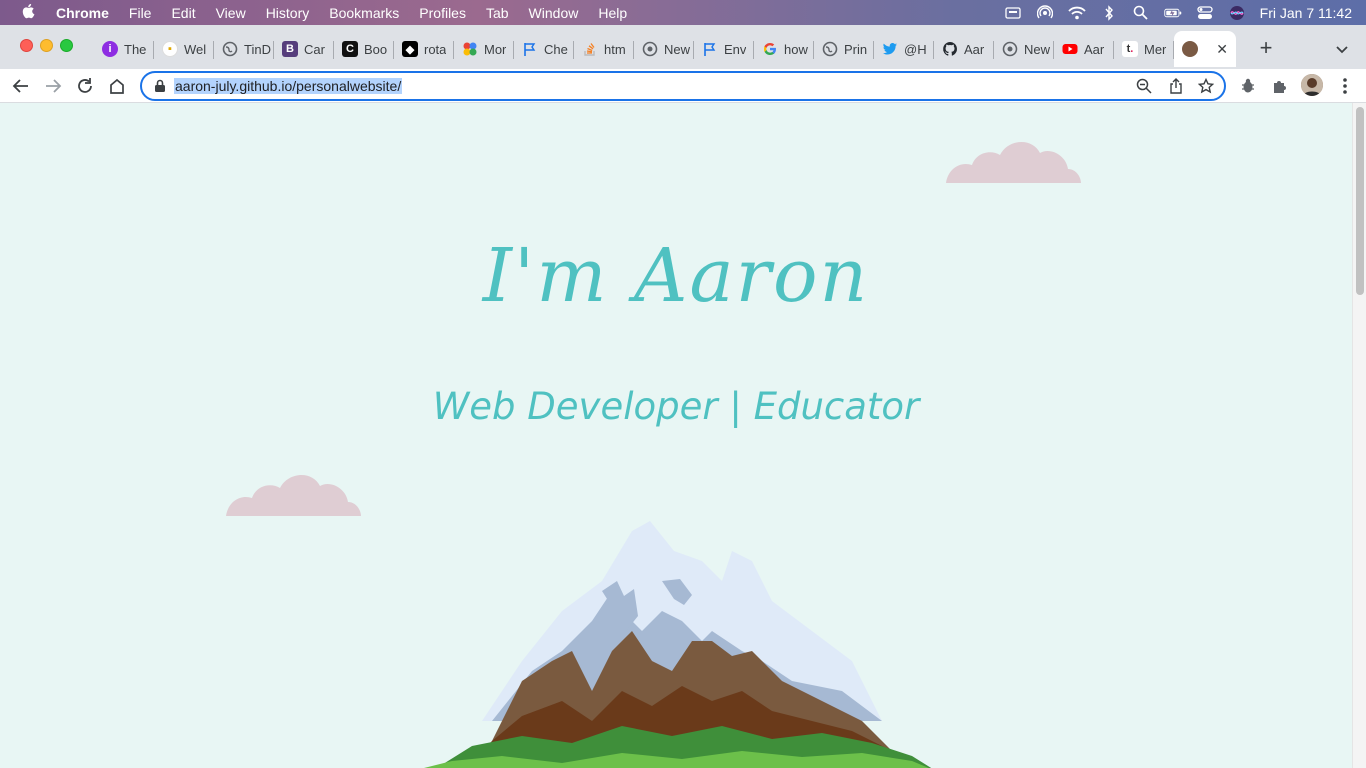  I want to click on tab-favicon-purple-icon: i, so click(110, 49).